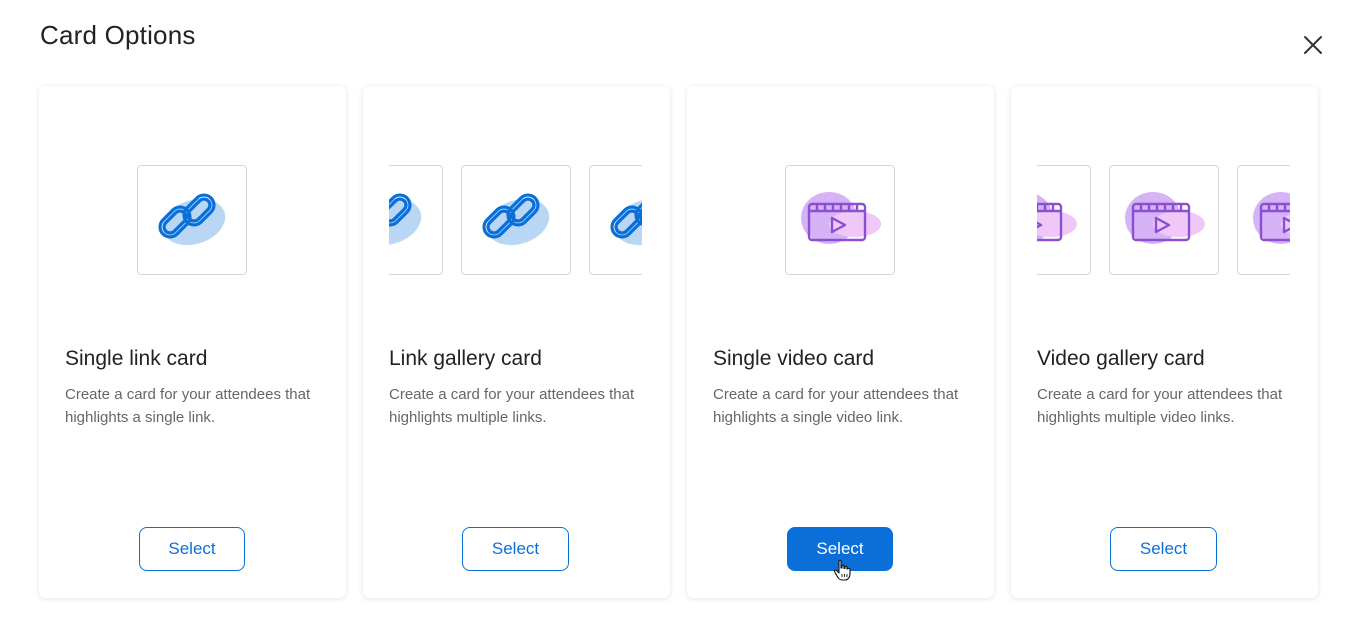 The height and width of the screenshot is (632, 1361). I want to click on card-title: Link gallery card, so click(465, 358).